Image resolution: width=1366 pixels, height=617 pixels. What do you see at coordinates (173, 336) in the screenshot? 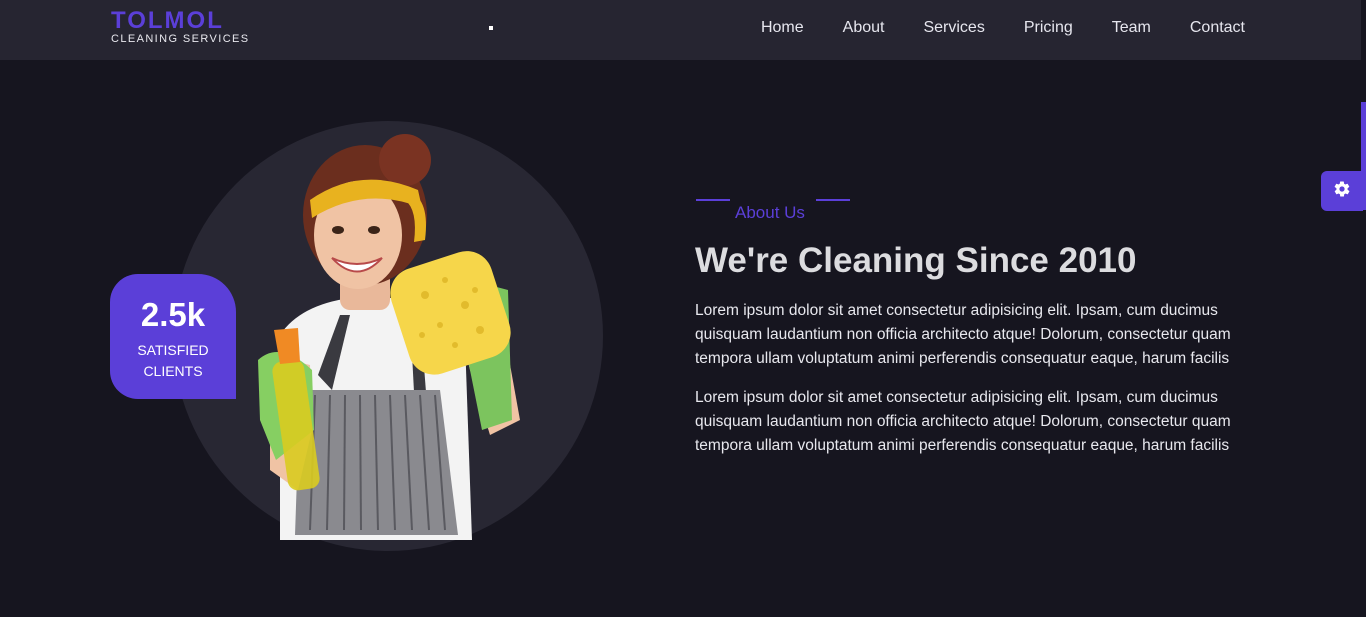
I see `satisfied-clients-badge: 2.5k SATISFIED CLIENTS` at bounding box center [173, 336].